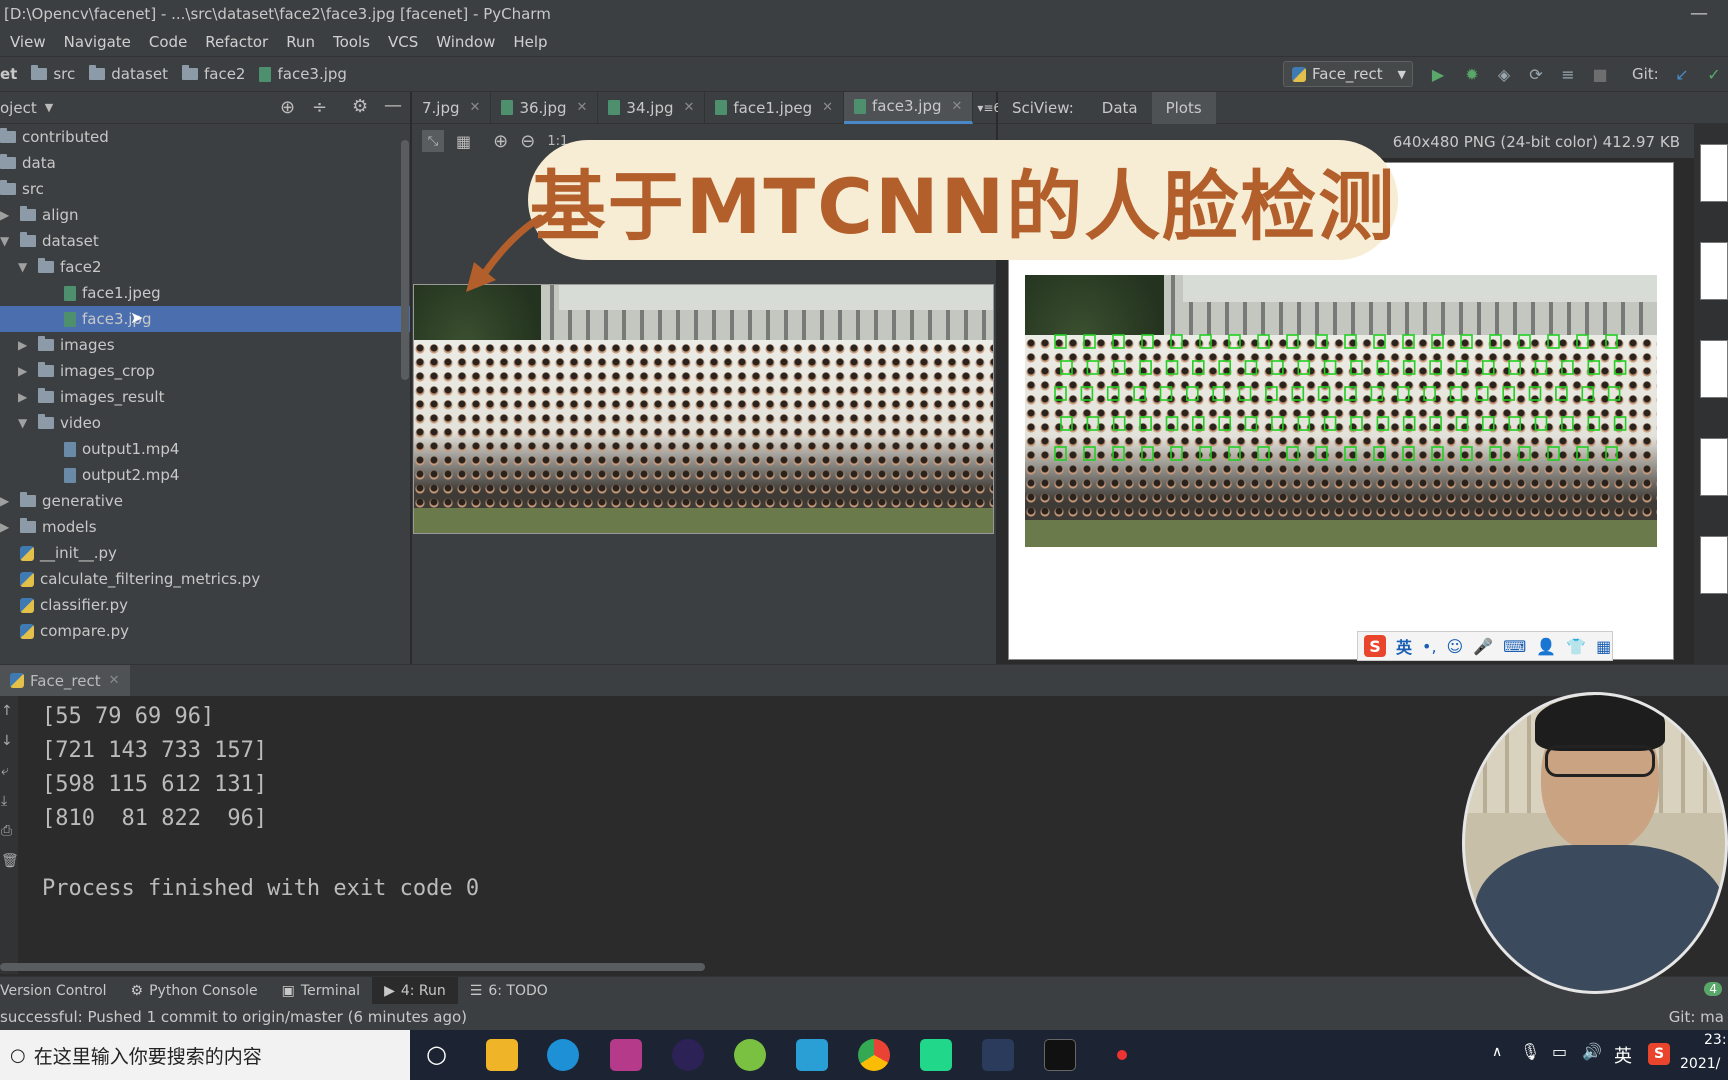 This screenshot has height=1080, width=1728. I want to click on file-explorer-icon, so click(502, 1055).